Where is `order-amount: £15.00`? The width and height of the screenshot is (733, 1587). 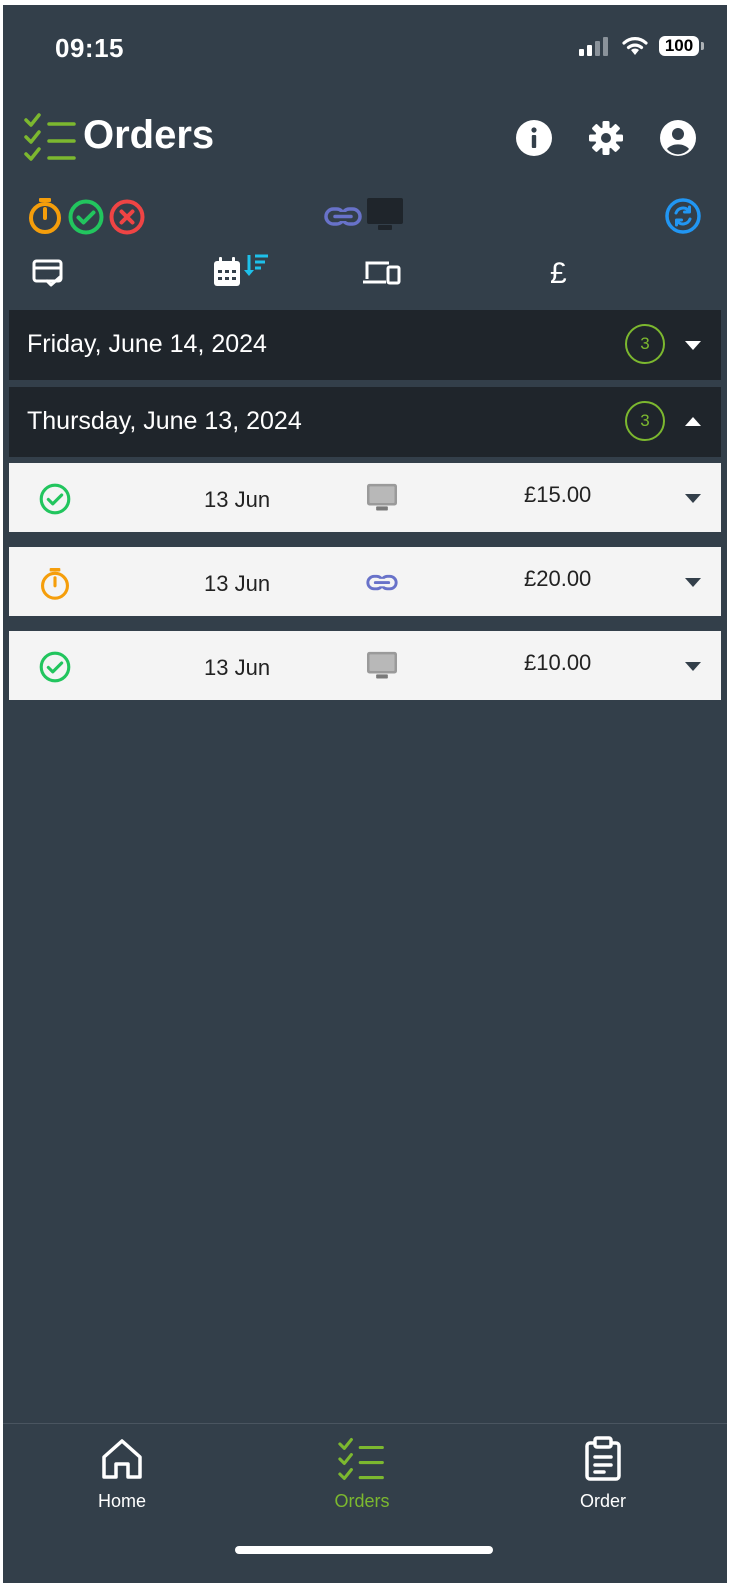
order-amount: £15.00 is located at coordinates (558, 494).